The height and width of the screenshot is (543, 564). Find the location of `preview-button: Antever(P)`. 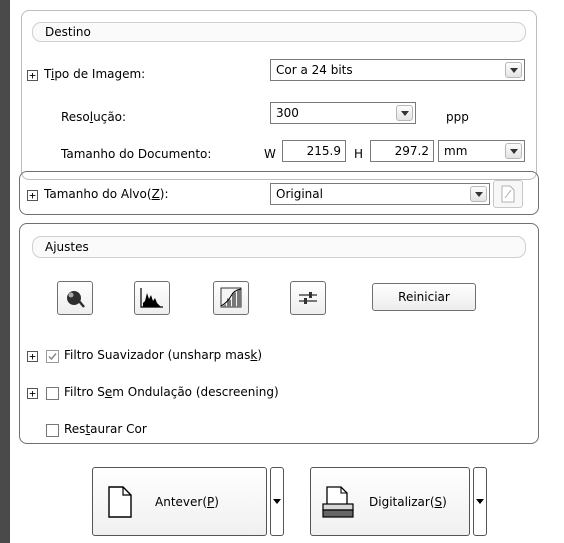

preview-button: Antever(P) is located at coordinates (179, 501).